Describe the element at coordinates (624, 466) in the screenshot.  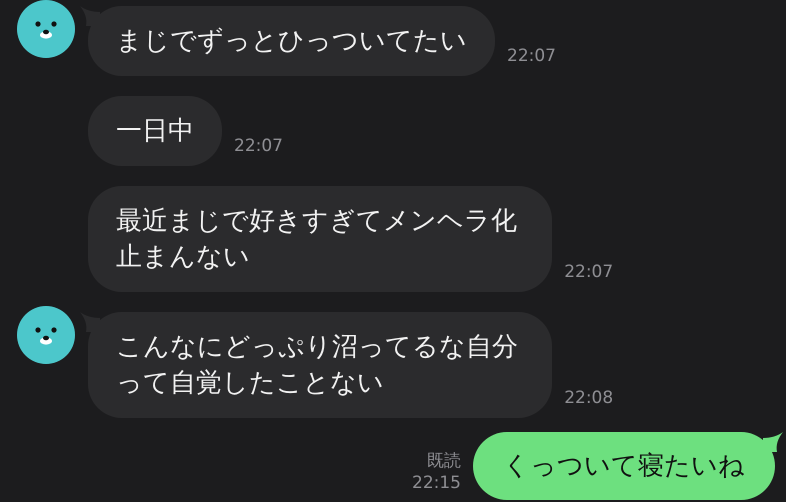
I see `message-bubble: くっついて寝たいね` at that location.